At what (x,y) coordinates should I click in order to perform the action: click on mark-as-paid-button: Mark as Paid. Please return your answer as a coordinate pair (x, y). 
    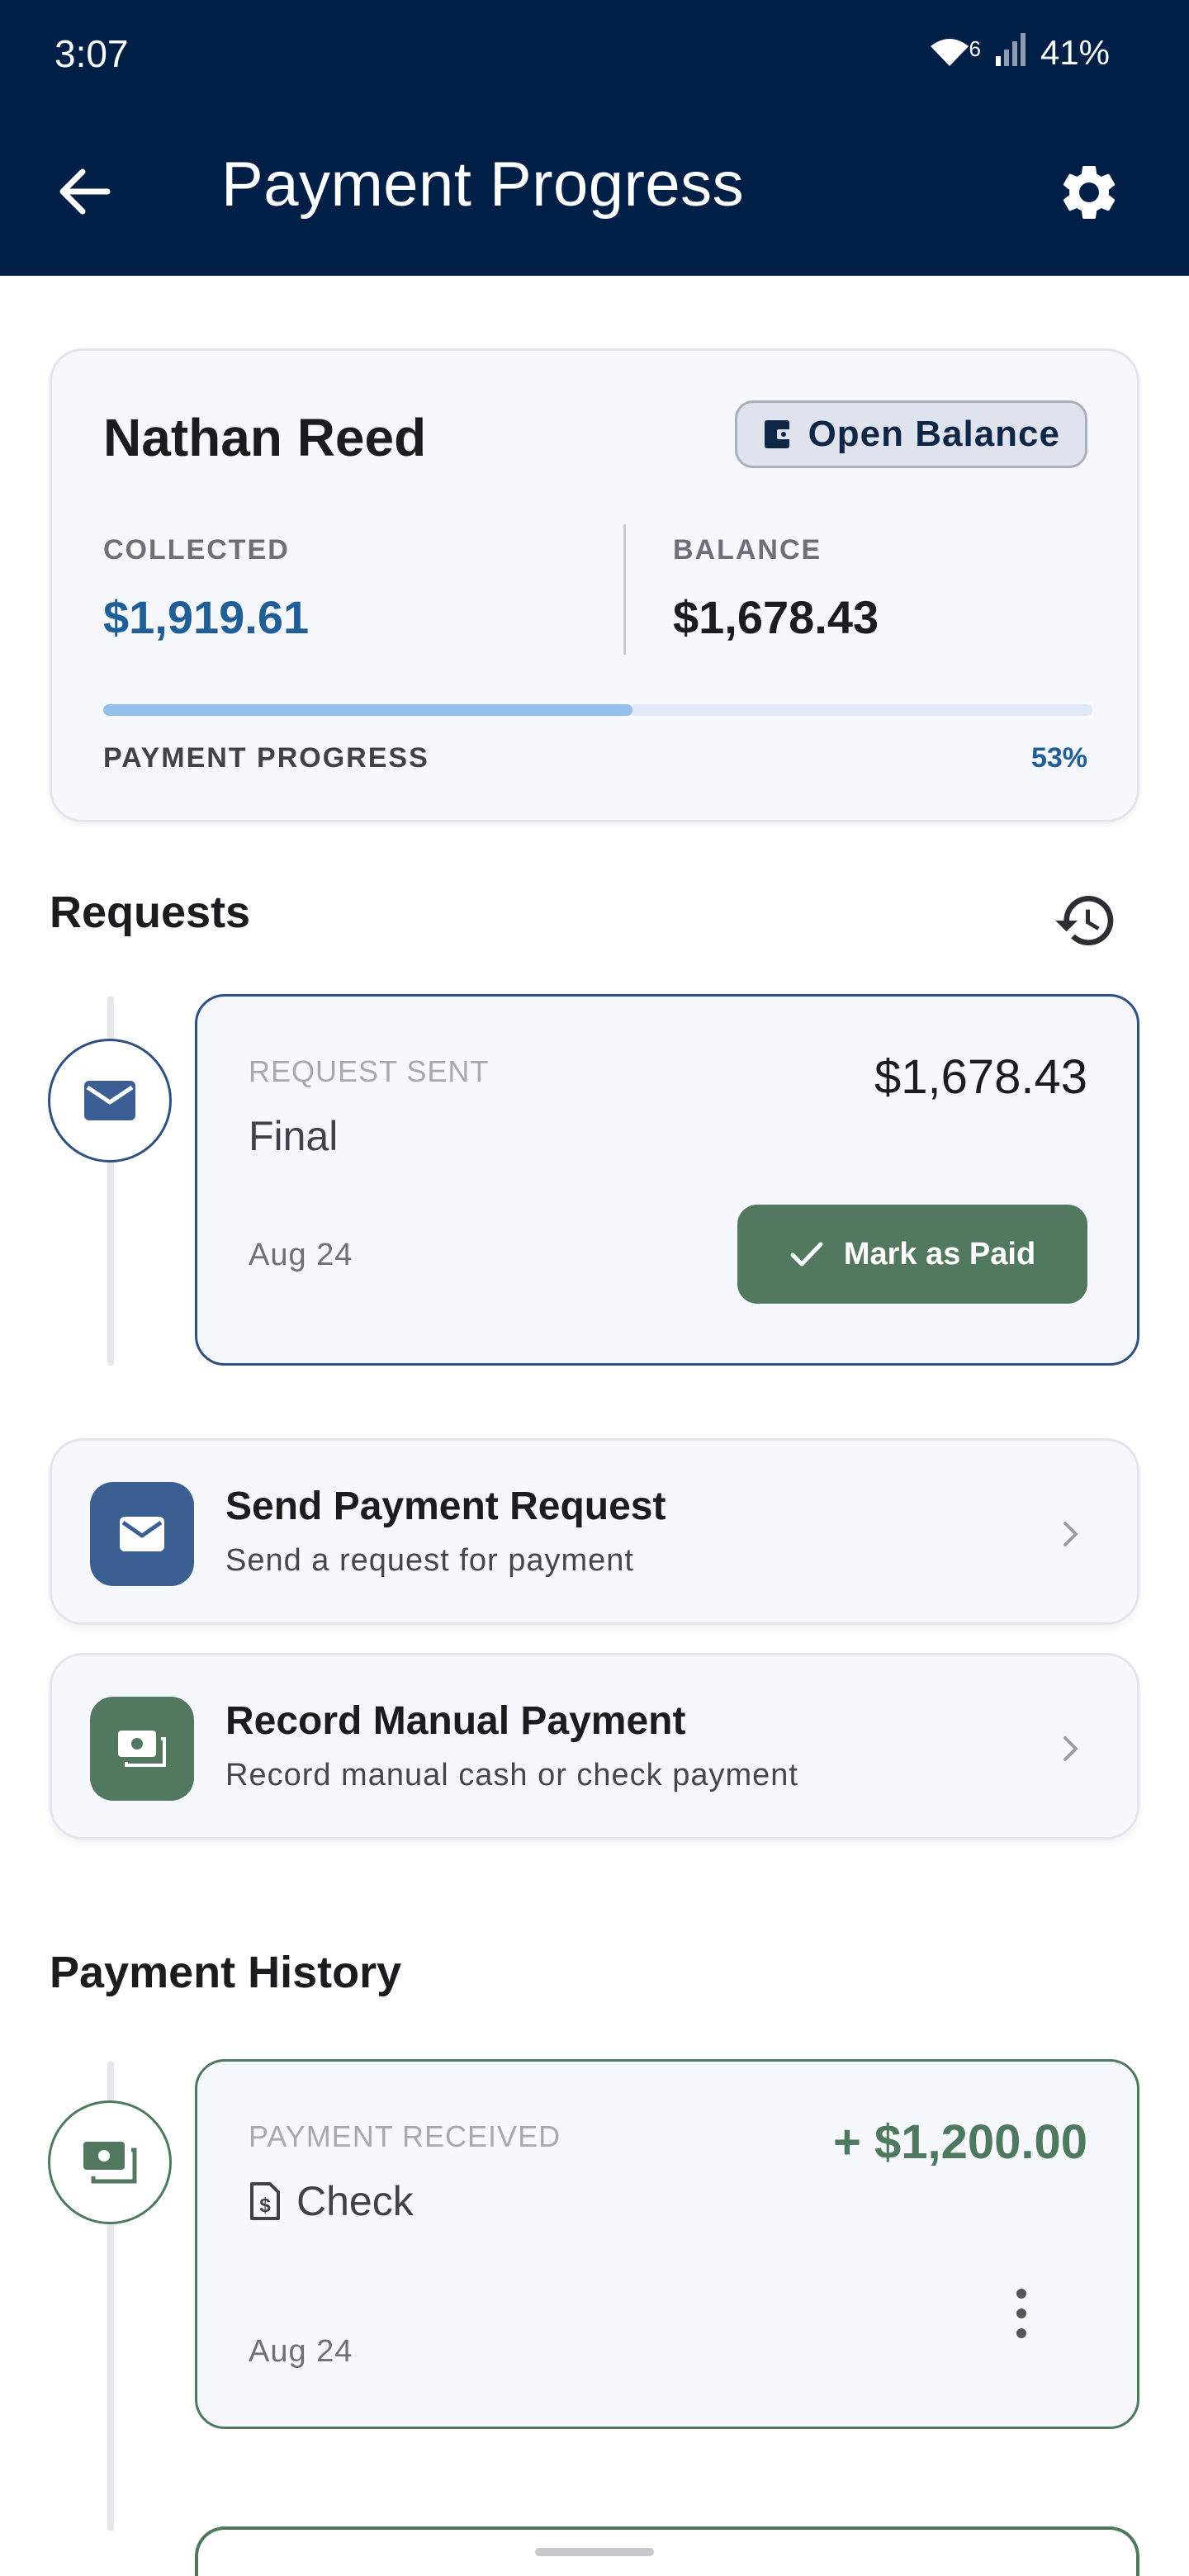
    Looking at the image, I should click on (912, 1254).